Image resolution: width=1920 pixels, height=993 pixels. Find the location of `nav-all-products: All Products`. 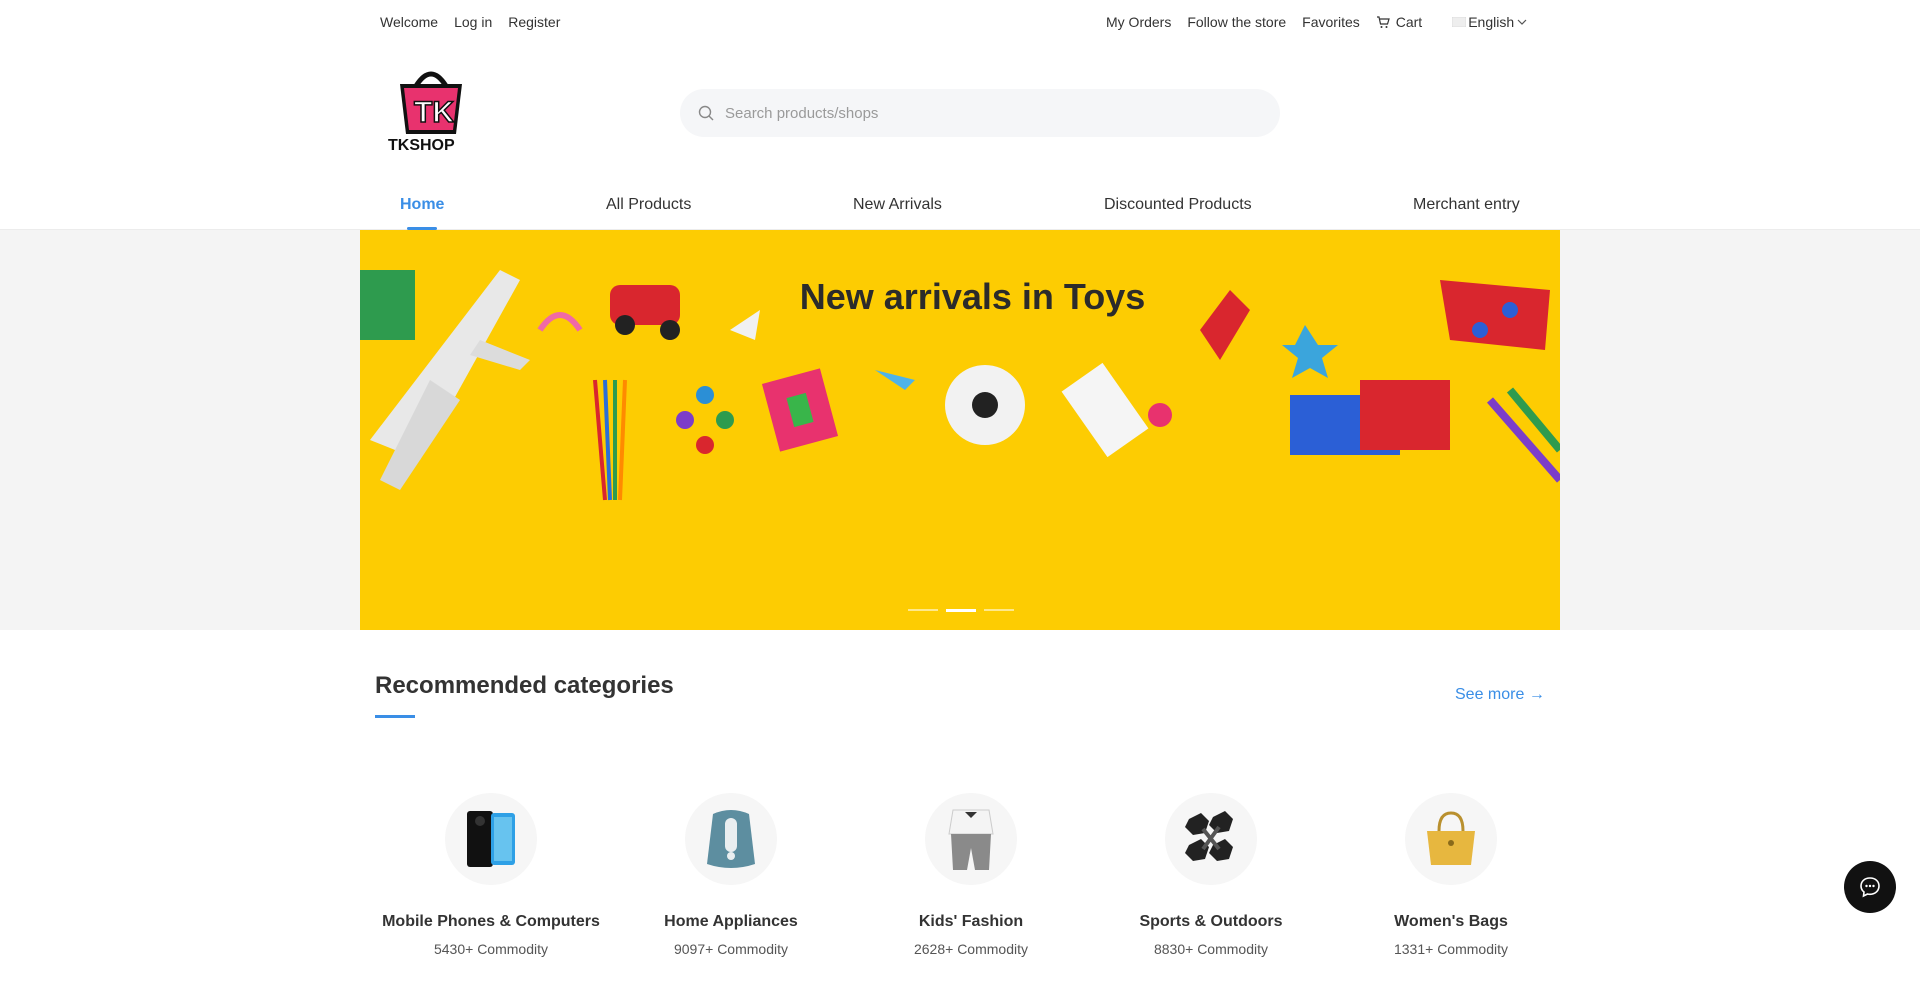

nav-all-products: All Products is located at coordinates (648, 205).